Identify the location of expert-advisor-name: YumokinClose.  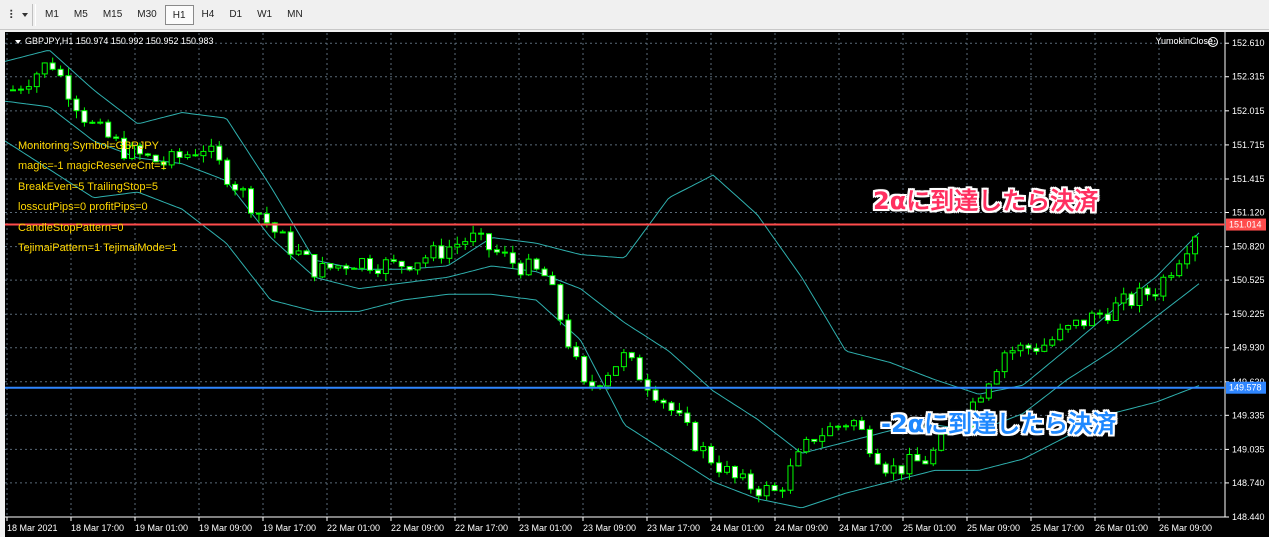
(1184, 41).